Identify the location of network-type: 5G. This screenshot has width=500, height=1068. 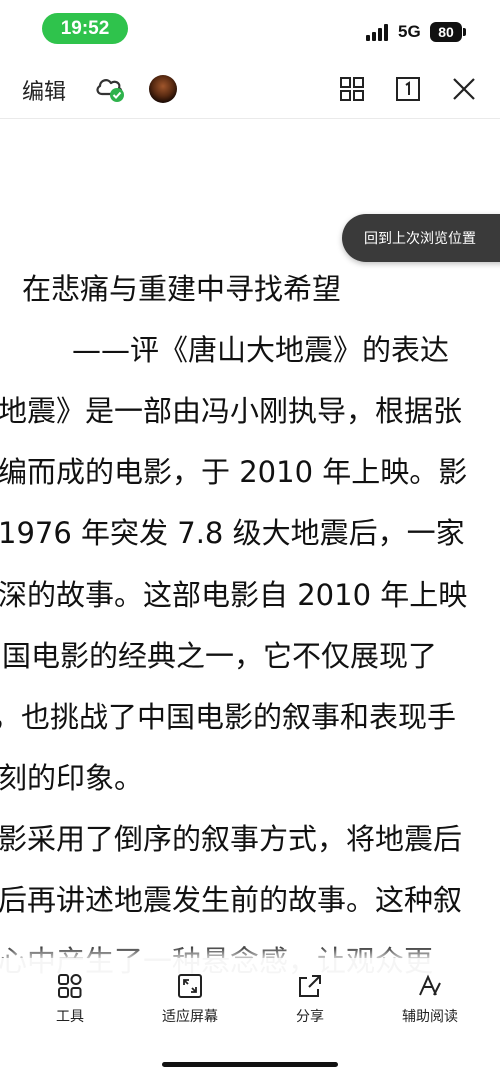
(409, 31).